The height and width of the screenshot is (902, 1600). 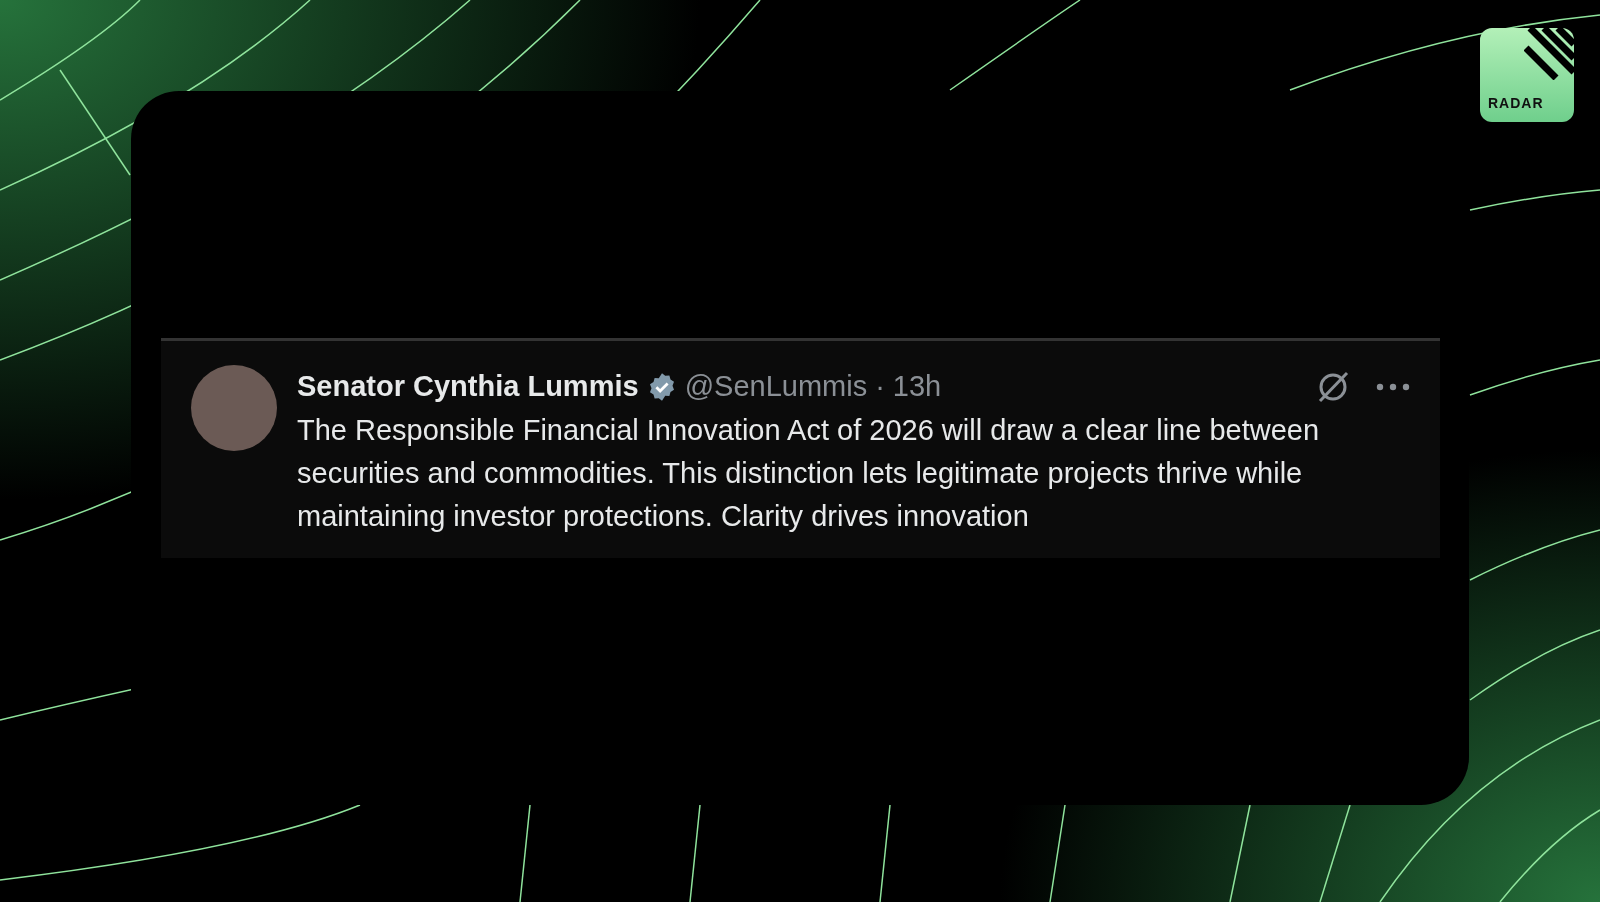 What do you see at coordinates (1549, 54) in the screenshot?
I see `stripes-icon` at bounding box center [1549, 54].